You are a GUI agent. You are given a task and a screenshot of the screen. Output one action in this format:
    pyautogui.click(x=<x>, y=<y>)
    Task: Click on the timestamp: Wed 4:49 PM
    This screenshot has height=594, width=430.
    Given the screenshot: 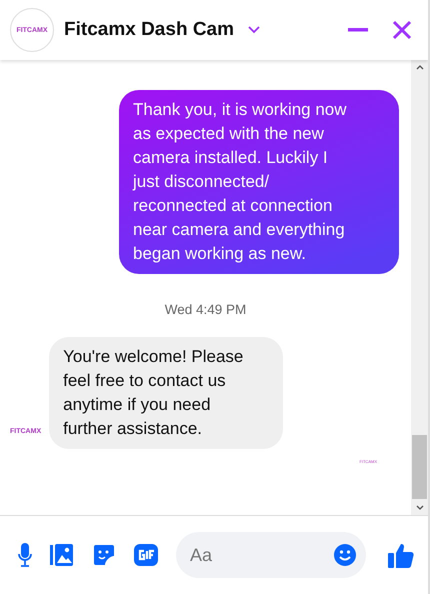 What is the action you would take?
    pyautogui.click(x=205, y=309)
    